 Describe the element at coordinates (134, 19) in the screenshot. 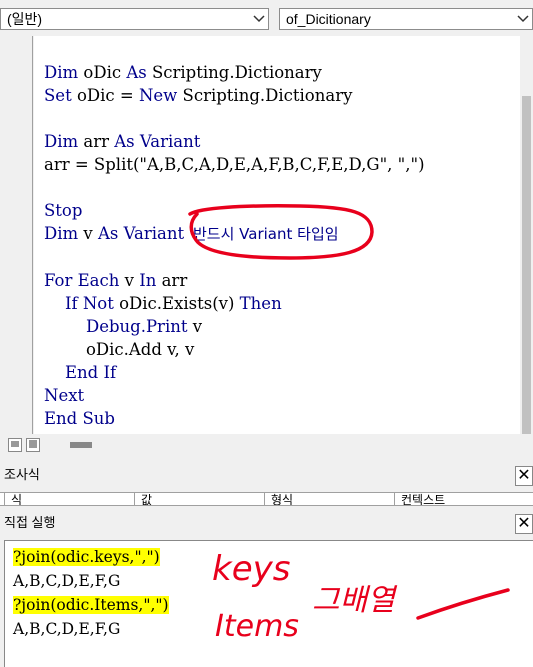

I see `object-combo: (일반)` at that location.